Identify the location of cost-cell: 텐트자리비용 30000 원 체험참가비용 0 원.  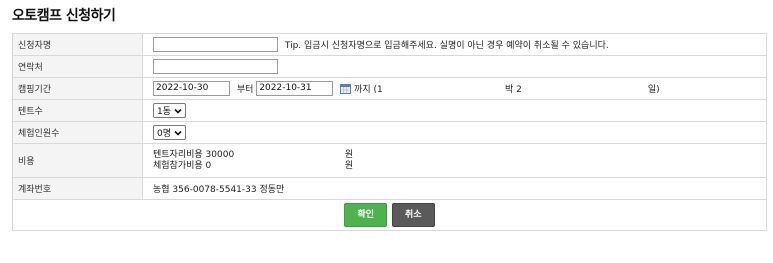
(454, 160).